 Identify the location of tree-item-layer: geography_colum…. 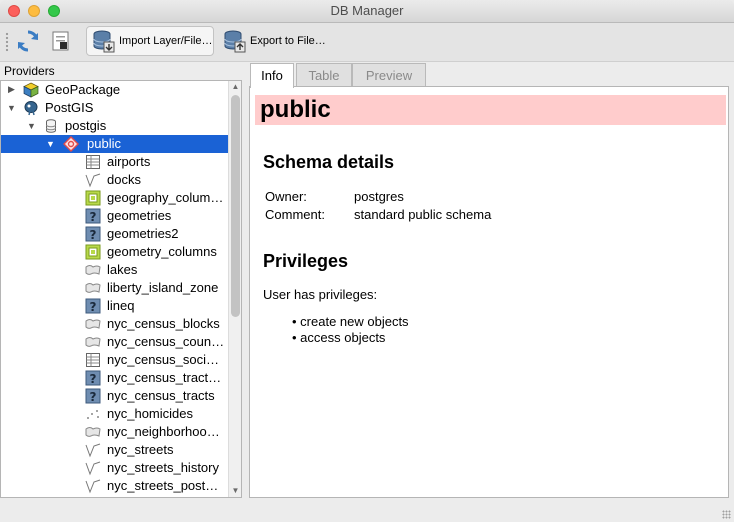
(115, 198).